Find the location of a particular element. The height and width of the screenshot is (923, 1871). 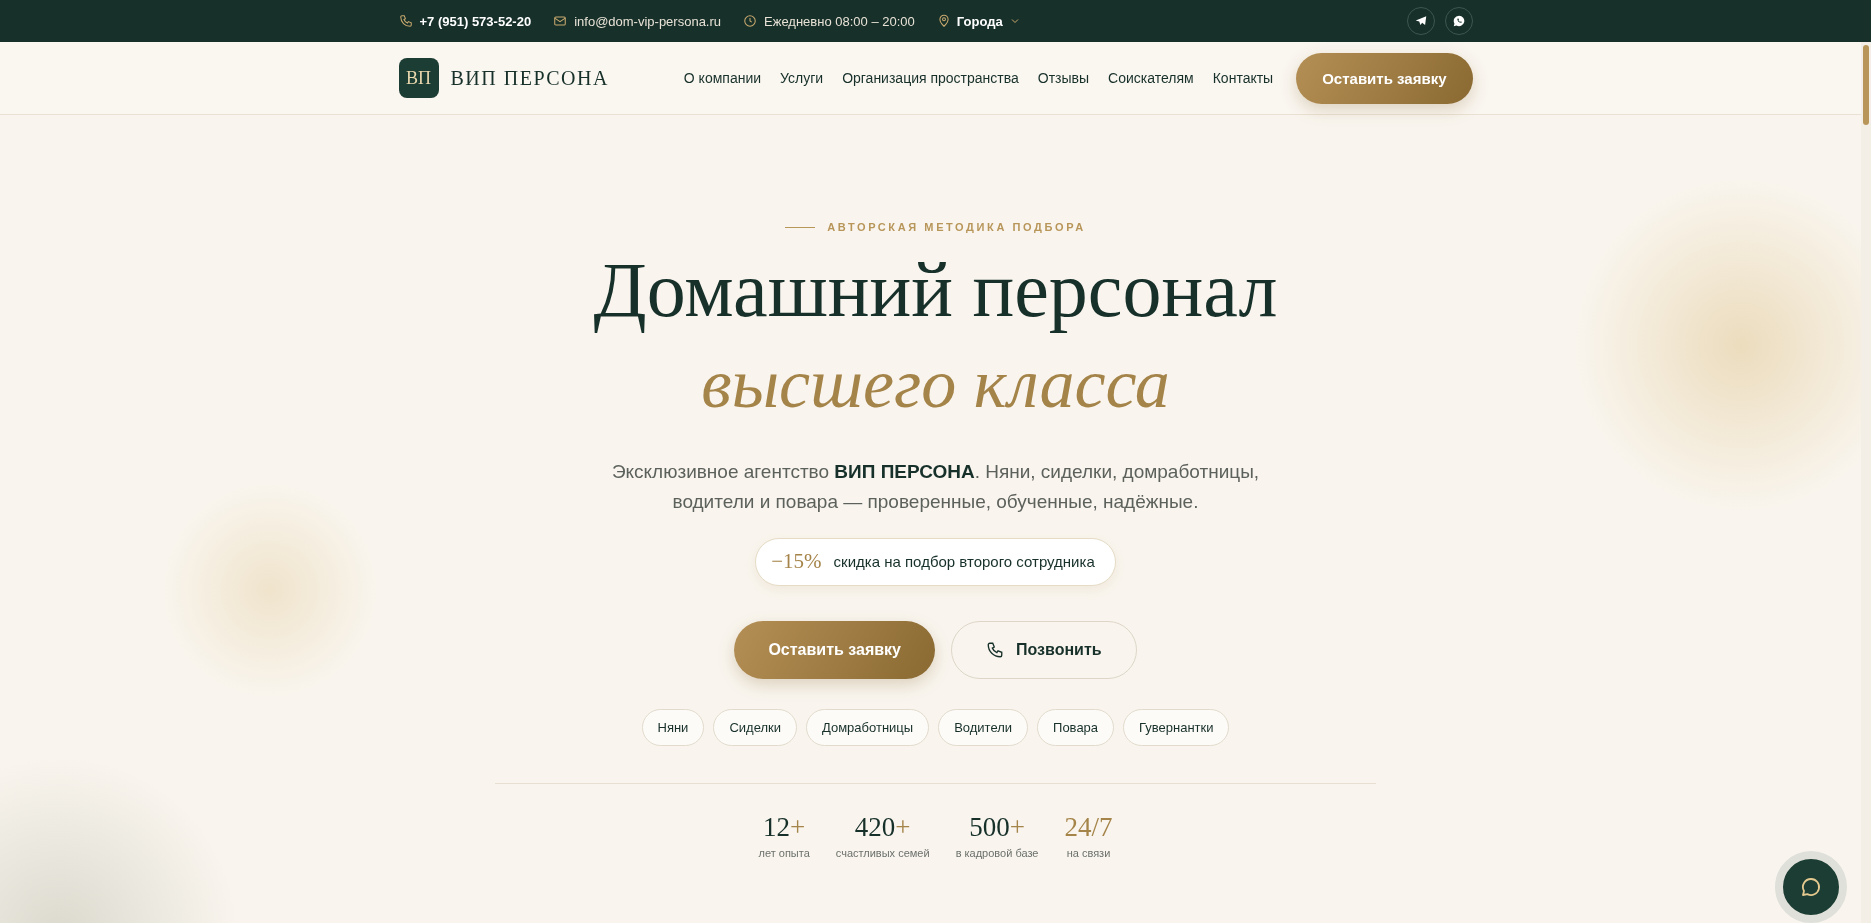

stat-label: на связи is located at coordinates (1088, 852).